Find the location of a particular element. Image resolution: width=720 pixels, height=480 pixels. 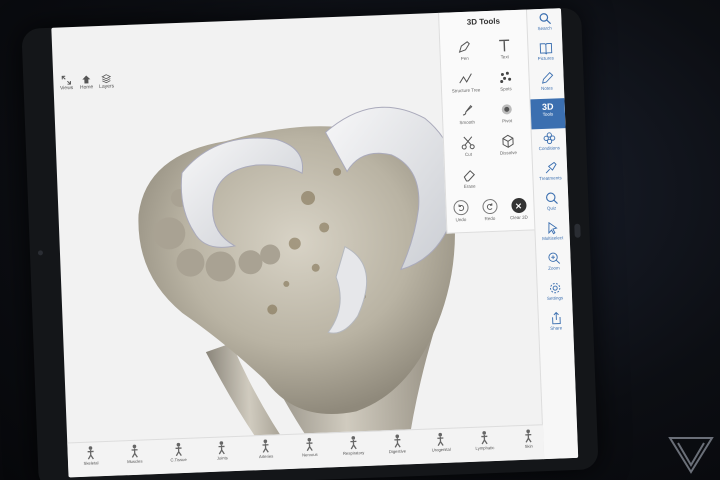

lymphatic-icon is located at coordinates (484, 438).